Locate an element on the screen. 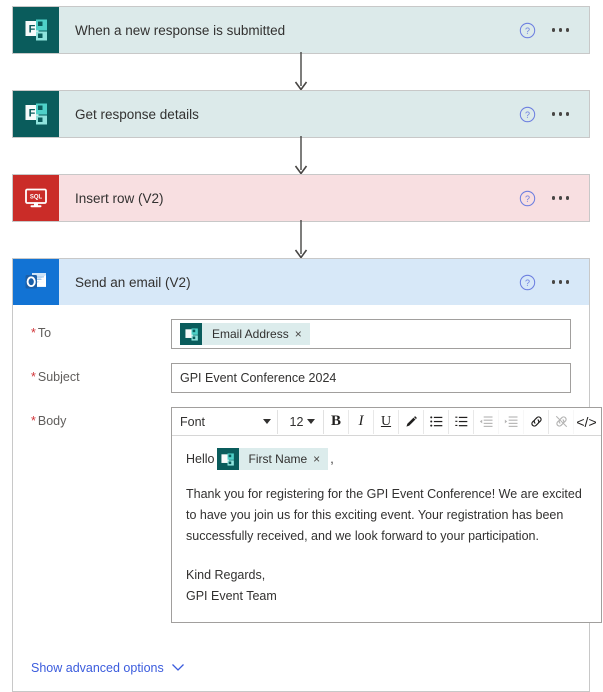  sql-icon: SQL is located at coordinates (36, 198).